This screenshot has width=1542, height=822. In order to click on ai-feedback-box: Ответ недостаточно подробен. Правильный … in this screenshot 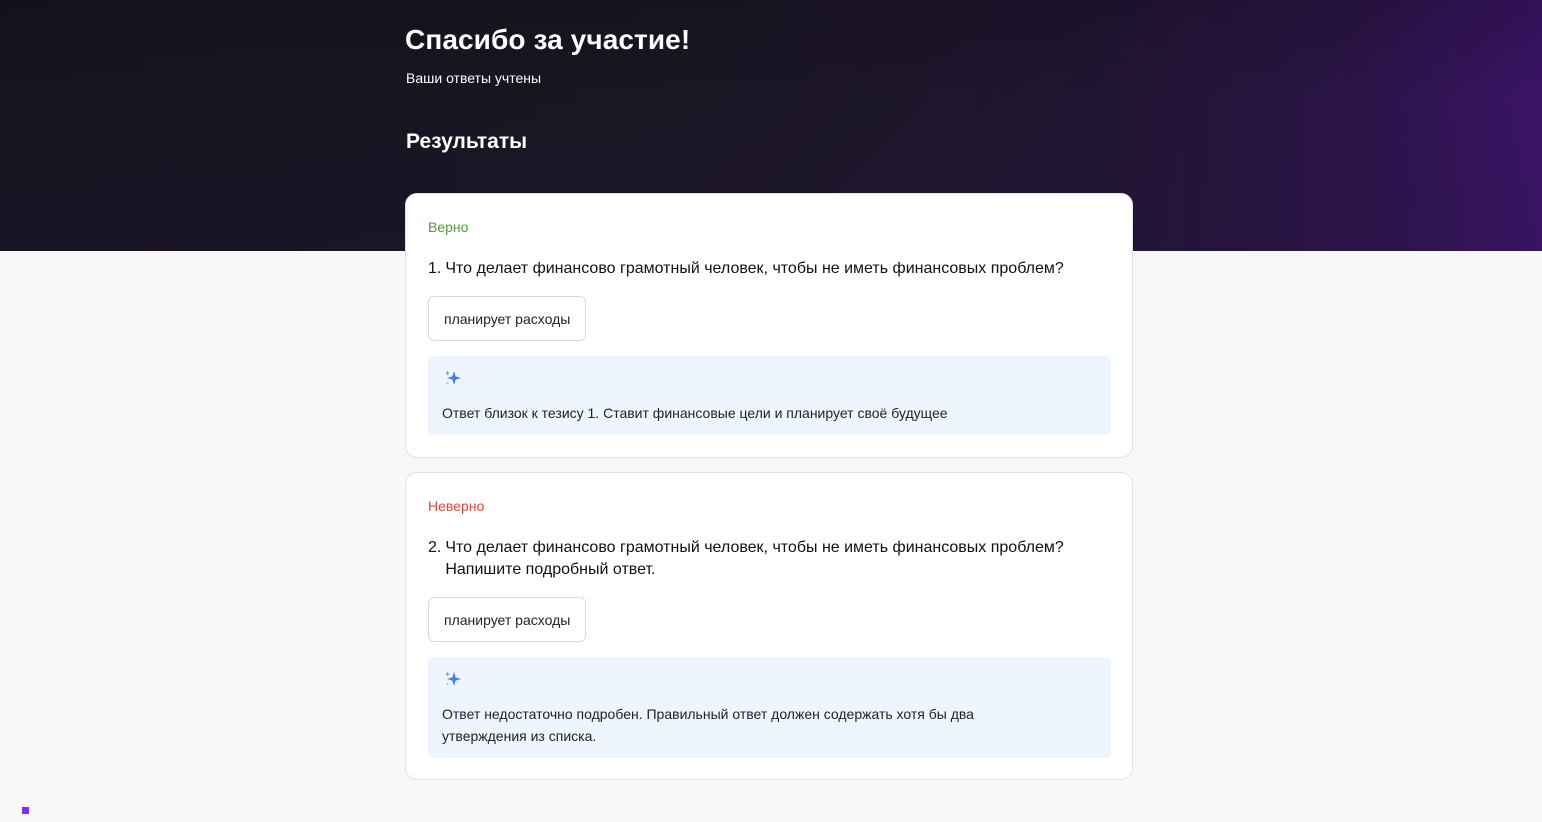, I will do `click(769, 707)`.